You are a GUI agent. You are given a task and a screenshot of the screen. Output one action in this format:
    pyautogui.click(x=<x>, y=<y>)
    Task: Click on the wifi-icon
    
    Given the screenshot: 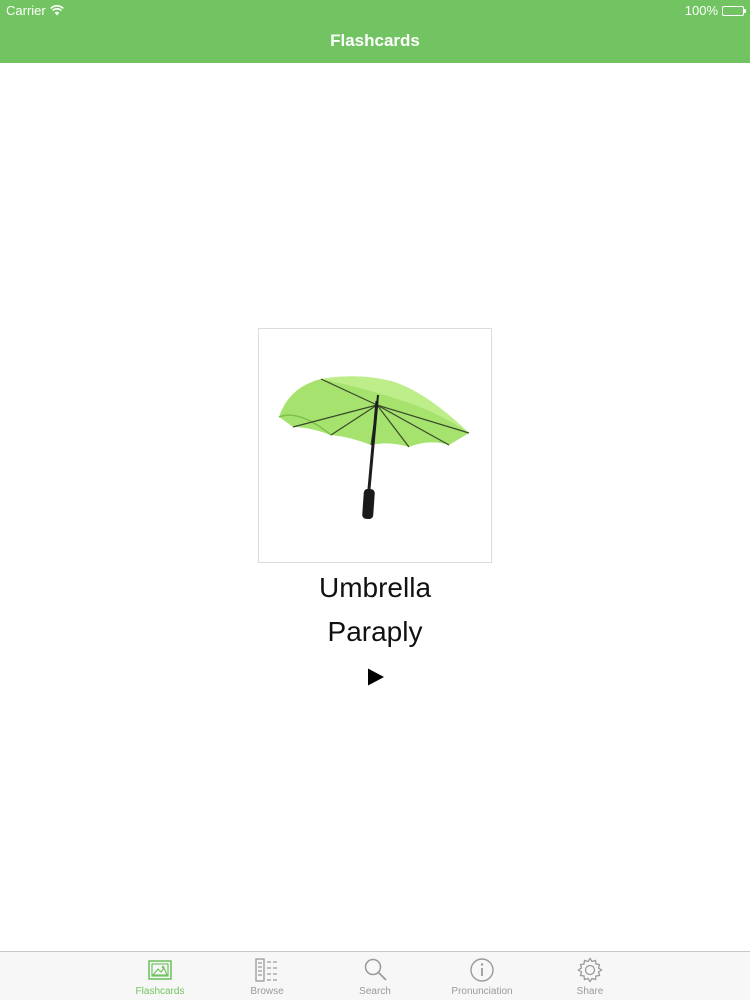 What is the action you would take?
    pyautogui.click(x=56, y=10)
    